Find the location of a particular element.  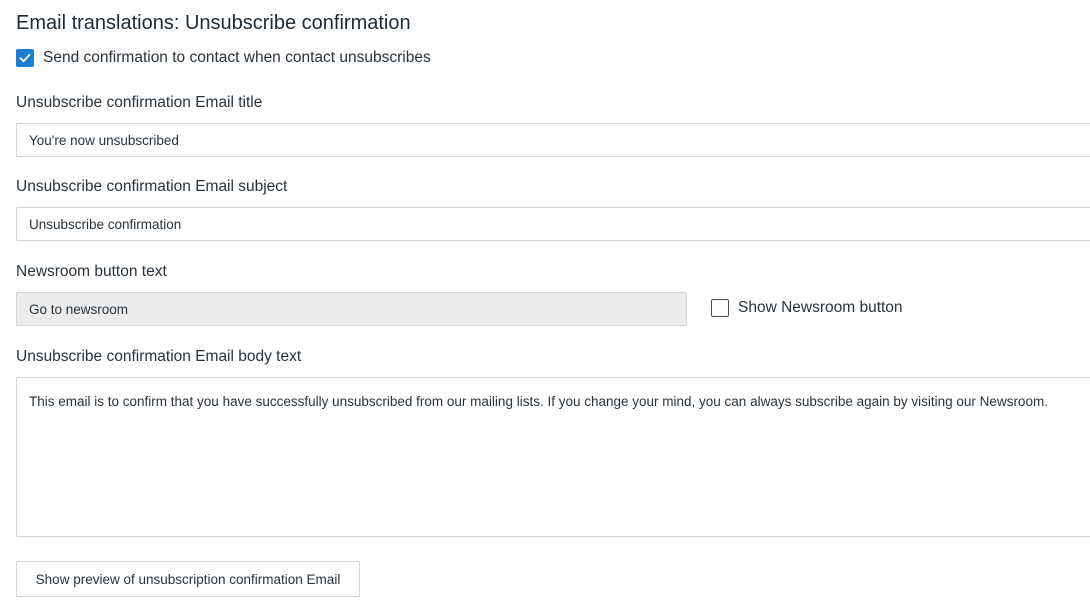

email-subject-label: Unsubscribe confirmation Email subject is located at coordinates (152, 186).